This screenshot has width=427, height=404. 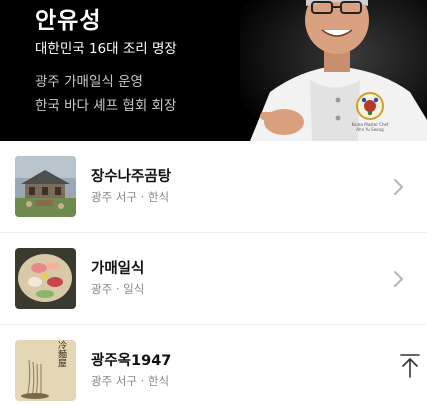 I want to click on scroll-to-top-button, so click(x=410, y=366).